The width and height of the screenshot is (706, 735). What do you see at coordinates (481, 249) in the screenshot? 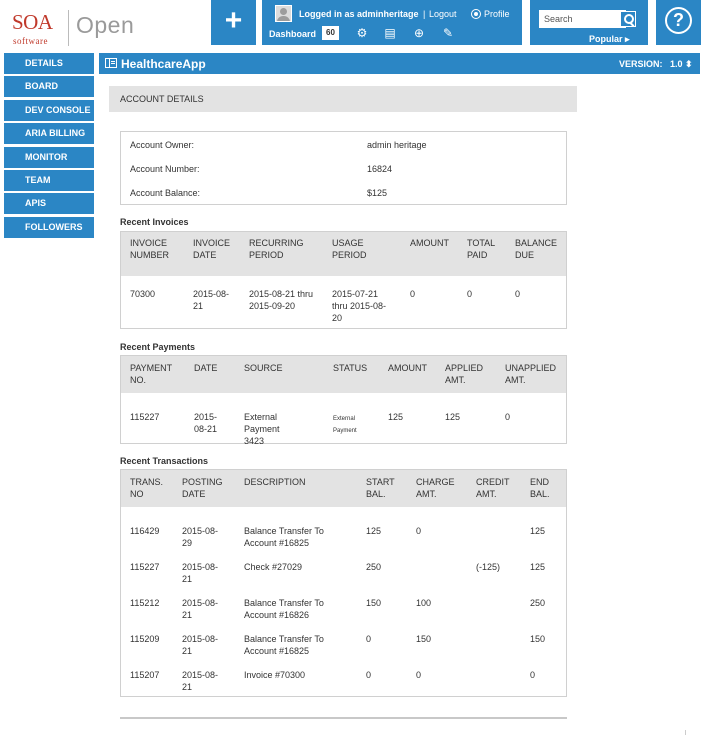
I see `col-total-paid: TOTAL PAID` at bounding box center [481, 249].